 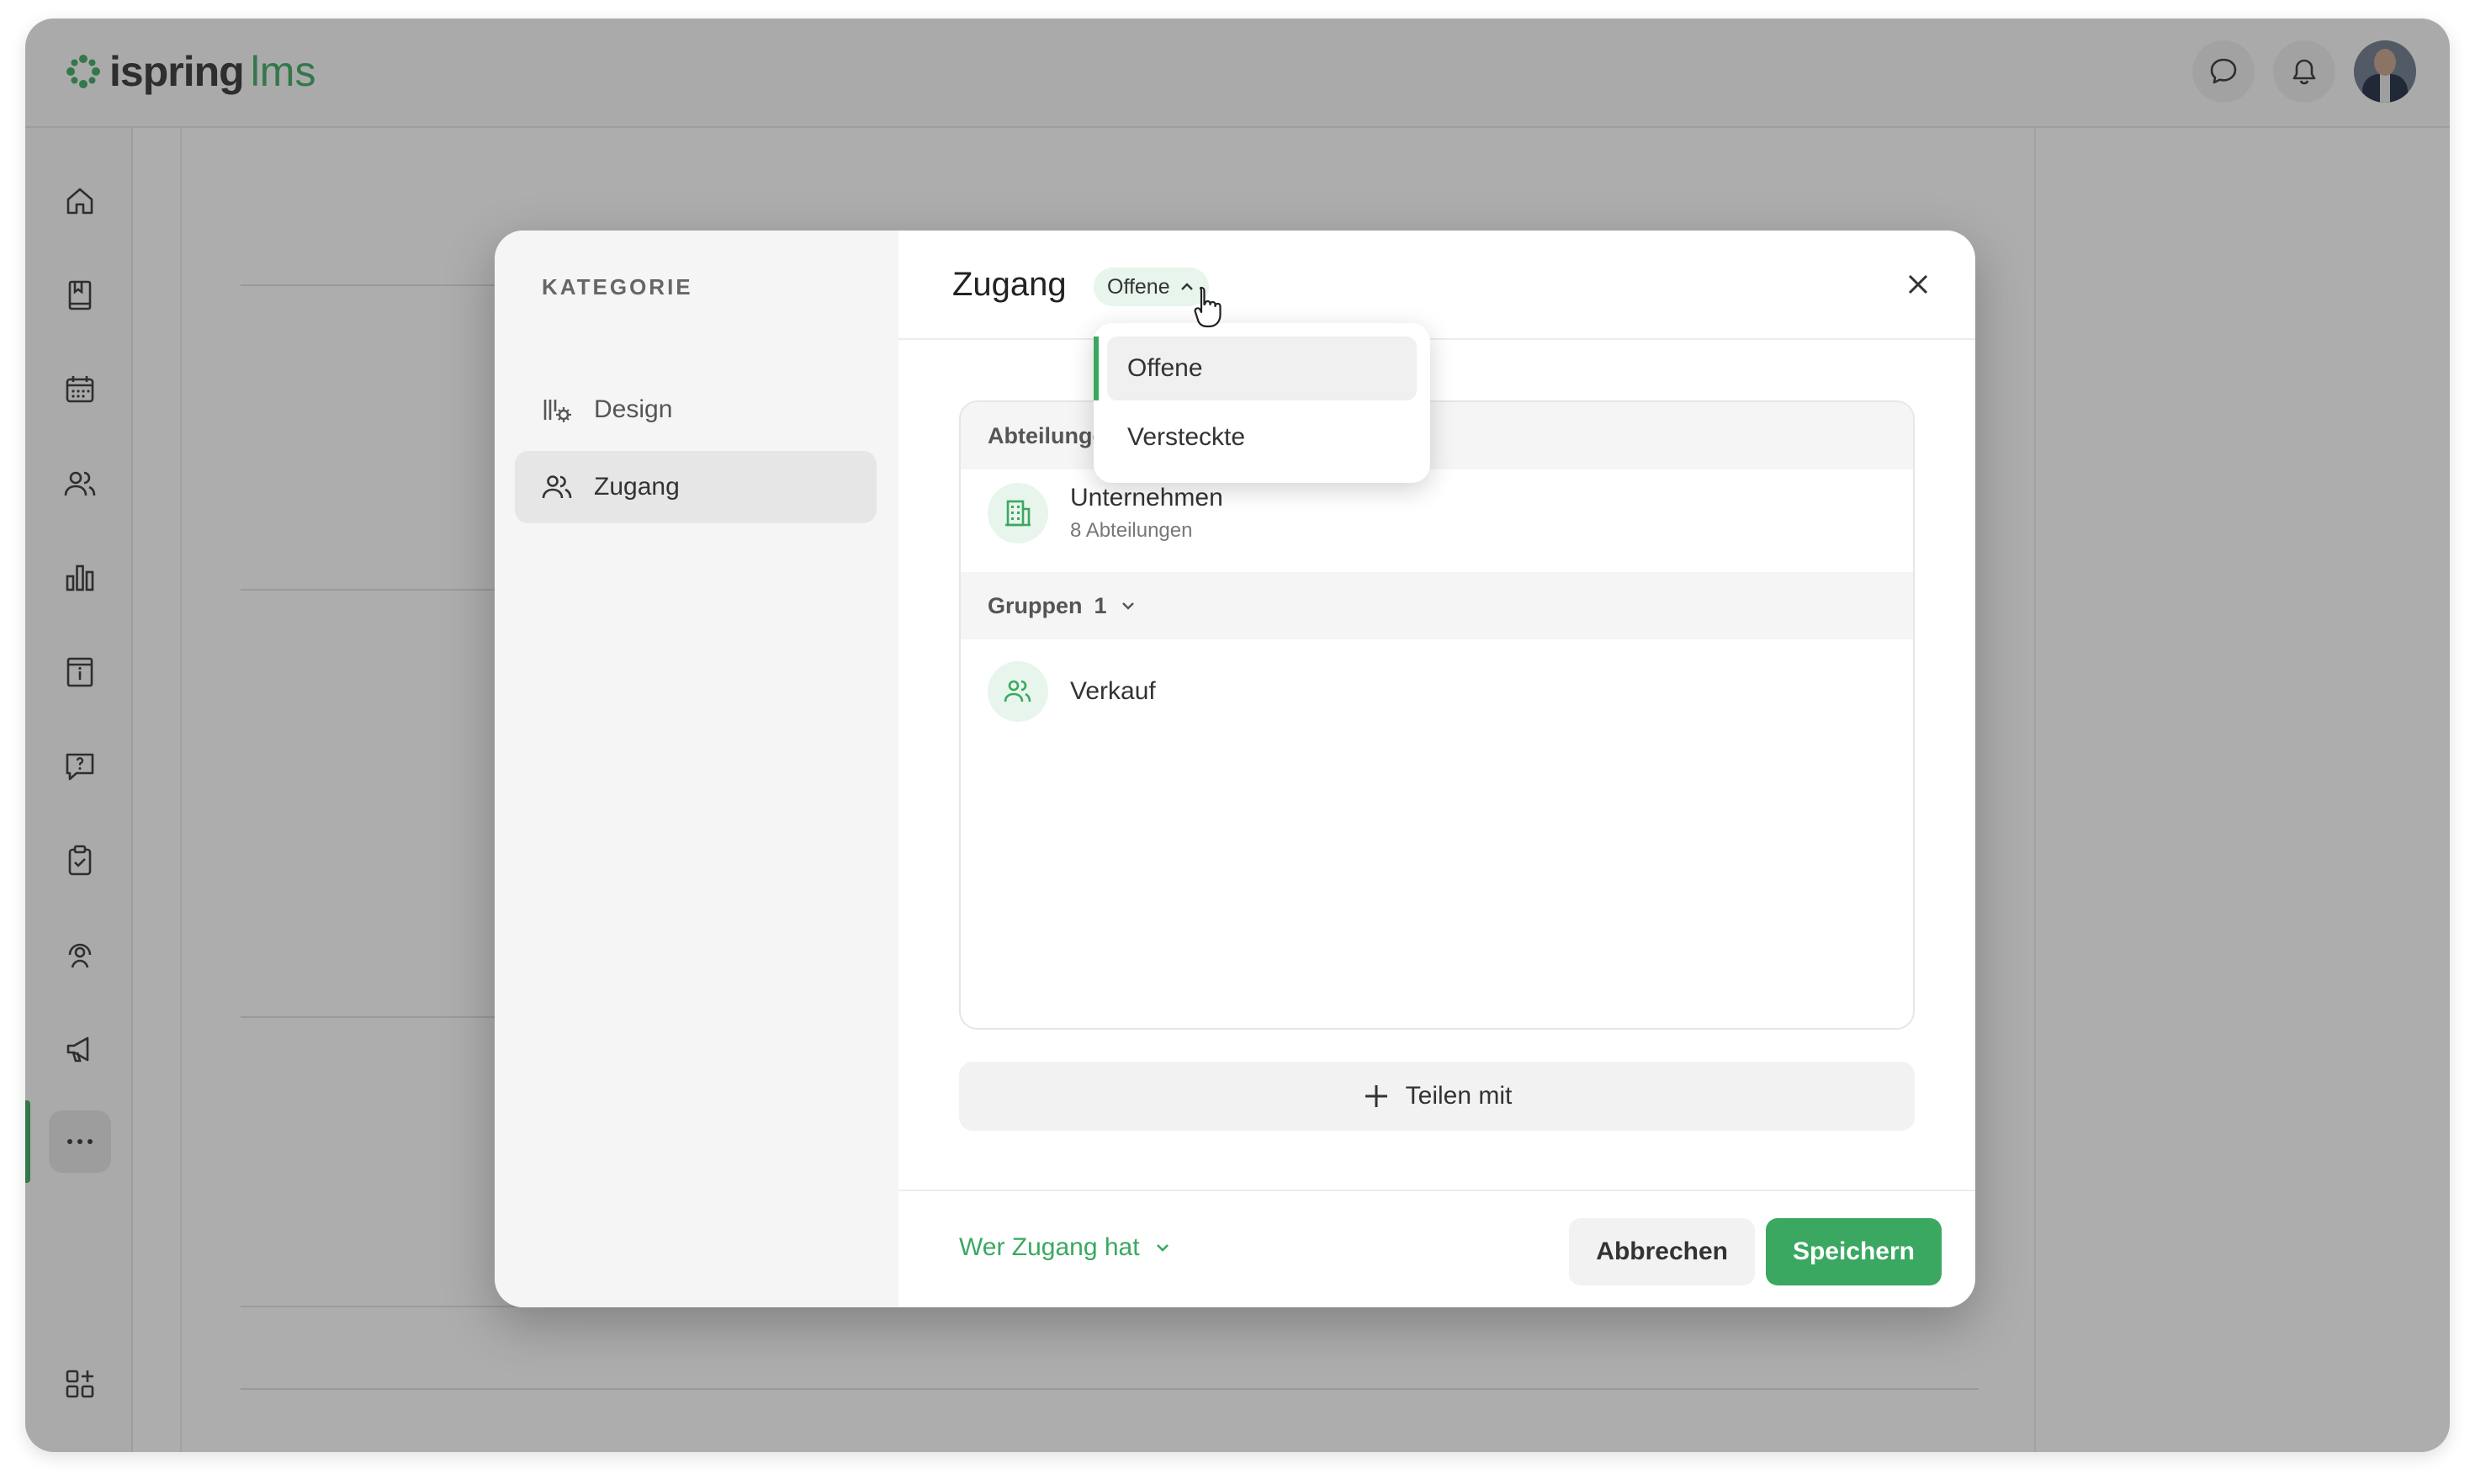 I want to click on design-settings-icon, so click(x=557, y=411).